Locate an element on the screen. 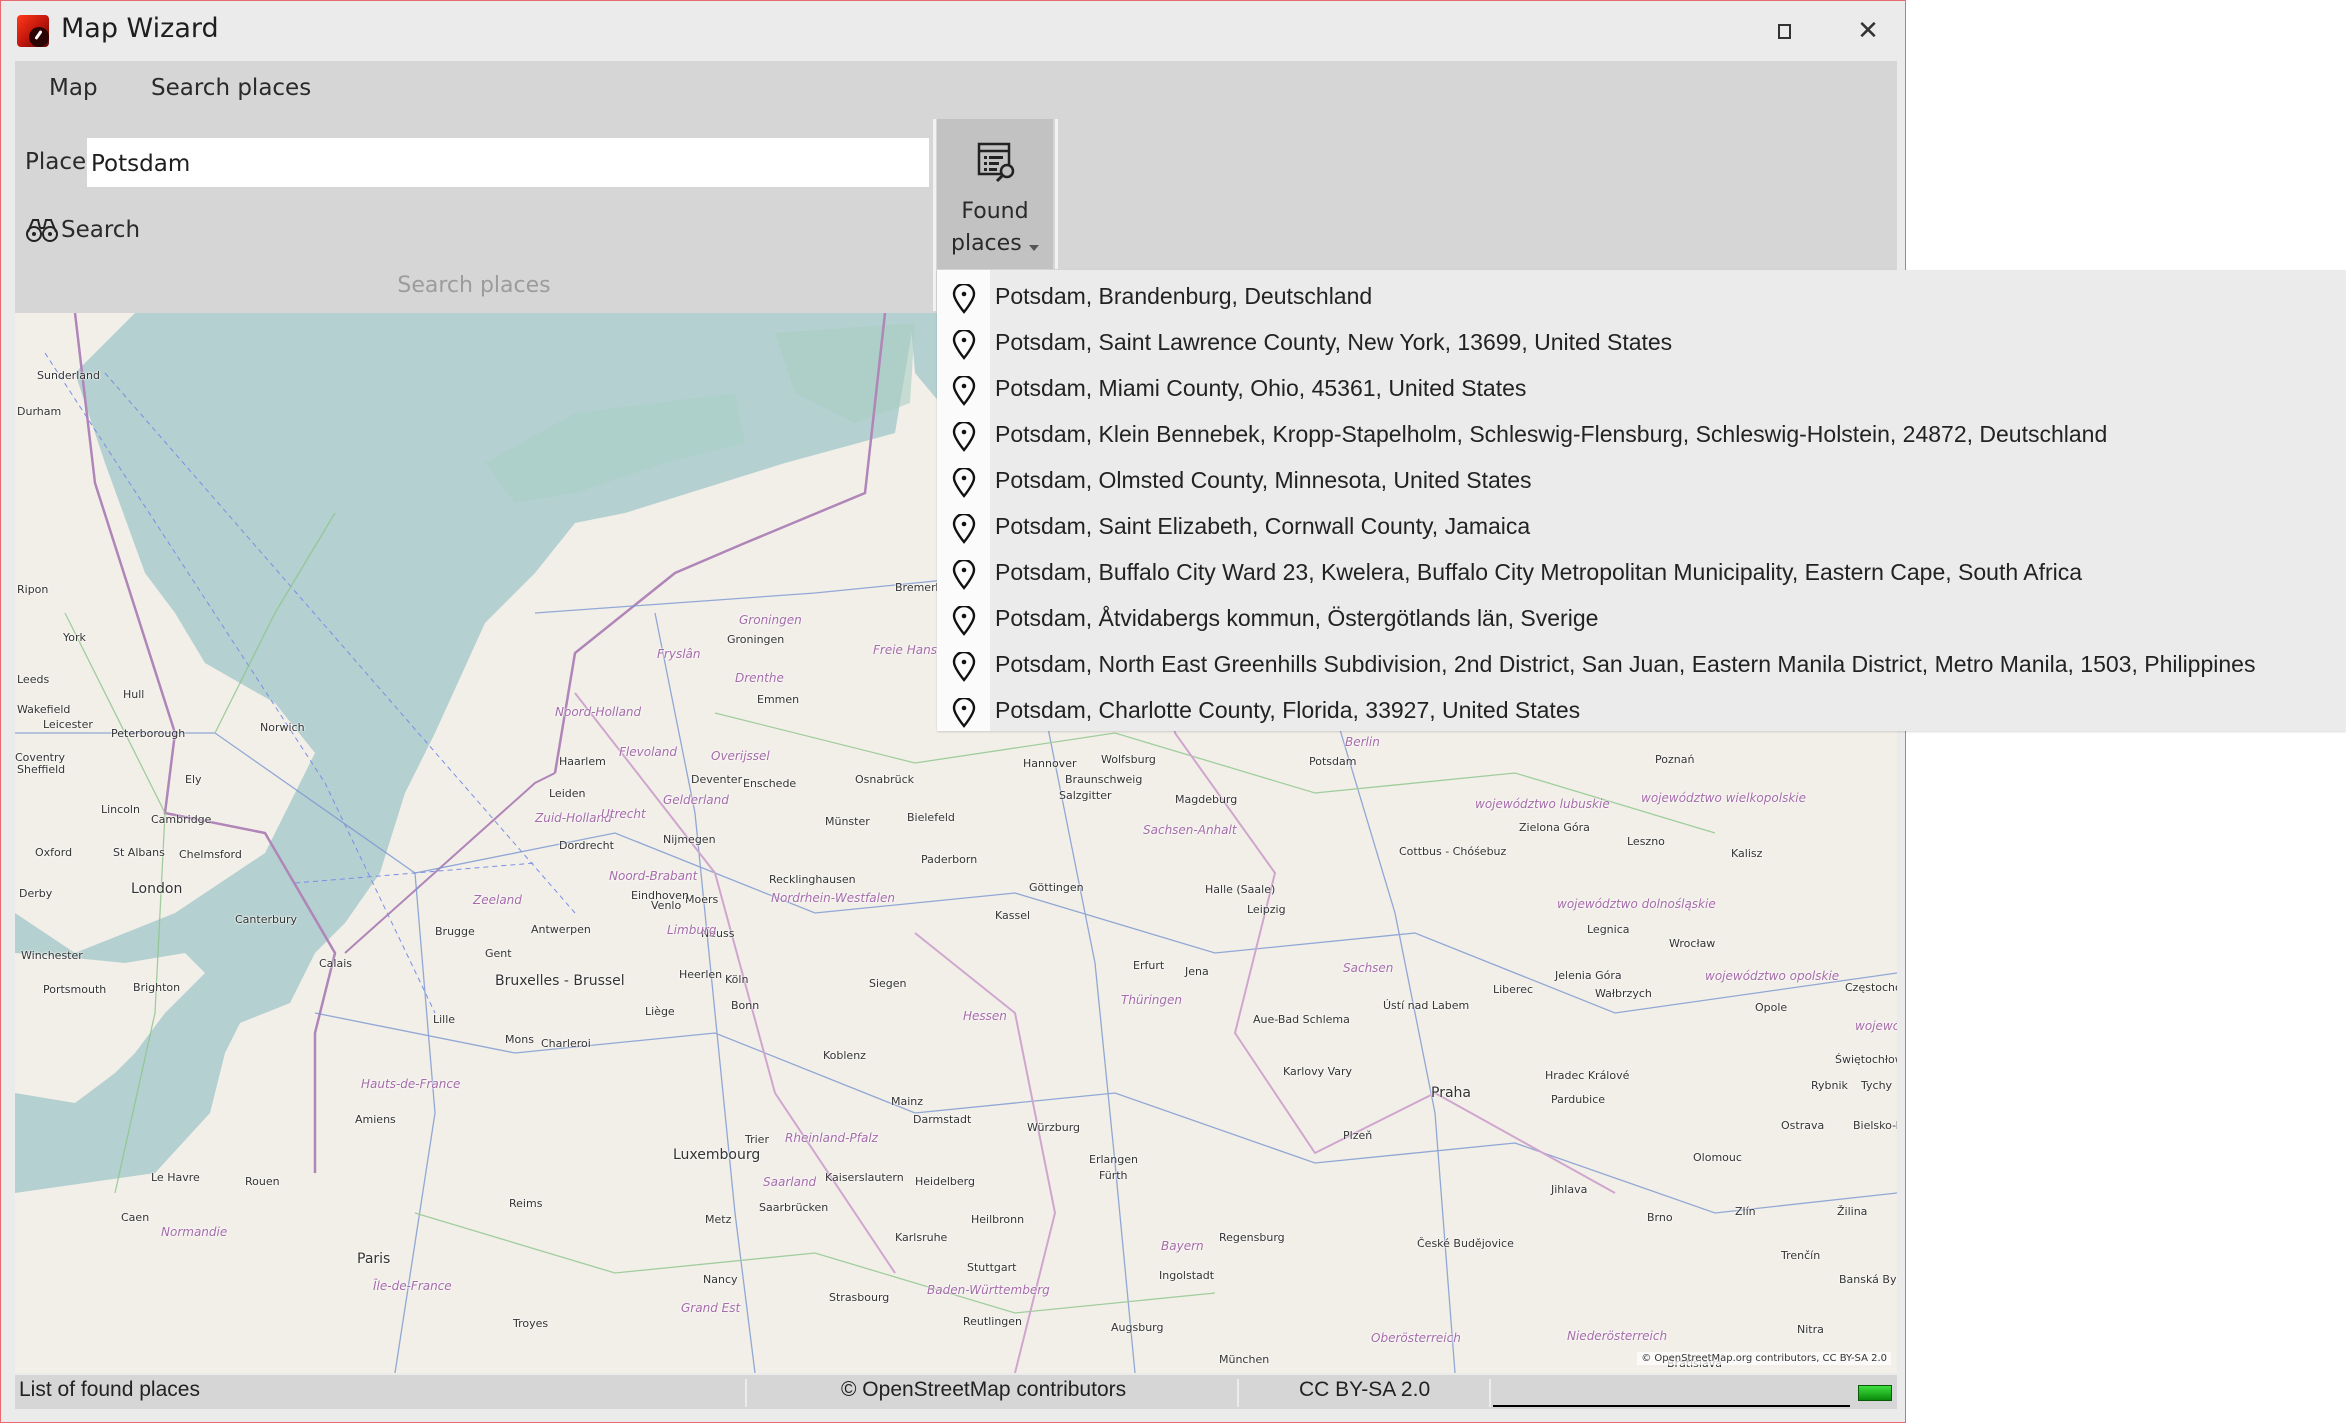  map-label: Nijmegen is located at coordinates (689, 839).